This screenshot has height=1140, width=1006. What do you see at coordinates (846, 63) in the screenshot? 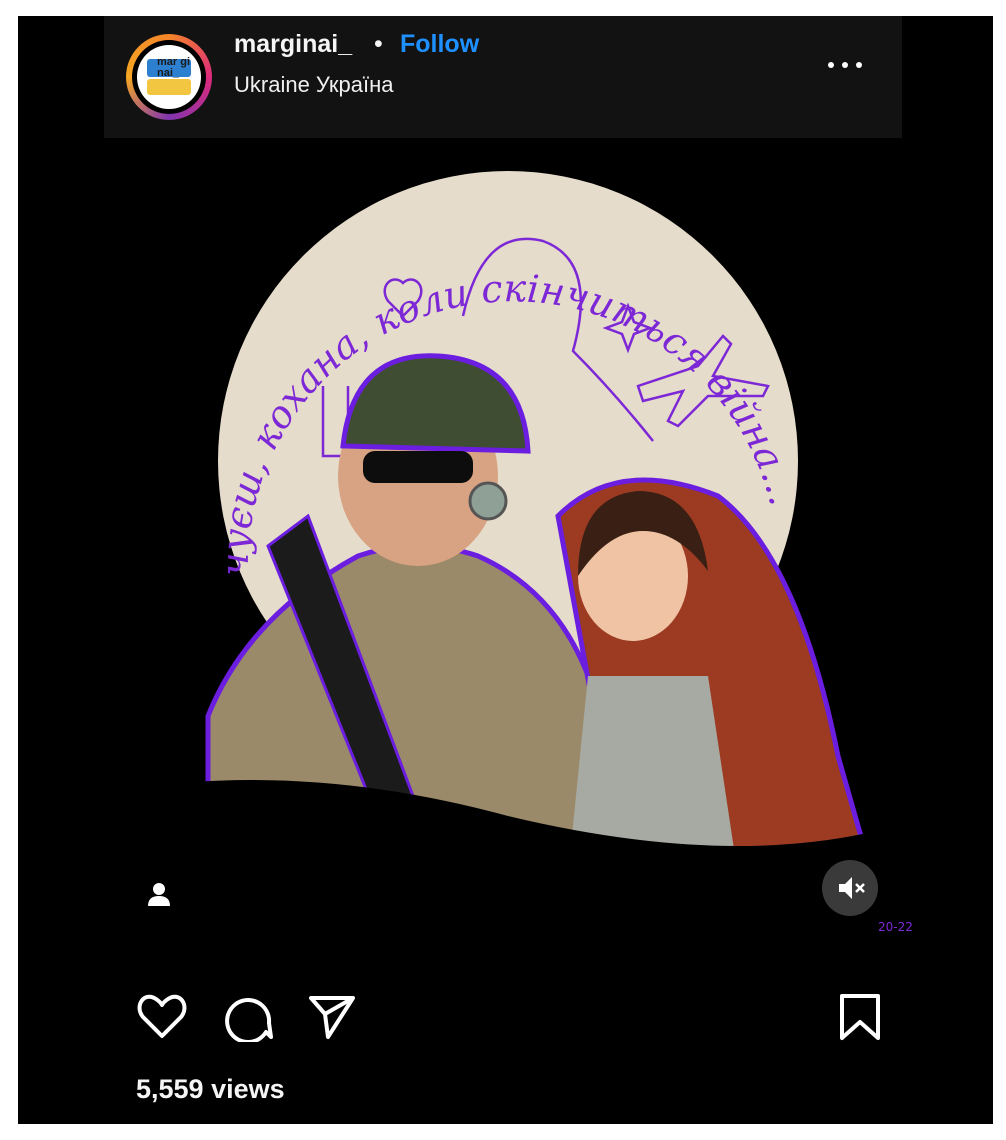
I see `more-options-icon` at bounding box center [846, 63].